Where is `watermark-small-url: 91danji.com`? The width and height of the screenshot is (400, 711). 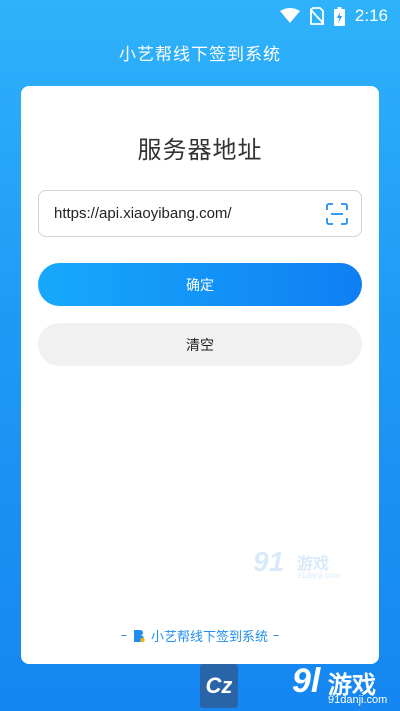 watermark-small-url: 91danji.com is located at coordinates (319, 575).